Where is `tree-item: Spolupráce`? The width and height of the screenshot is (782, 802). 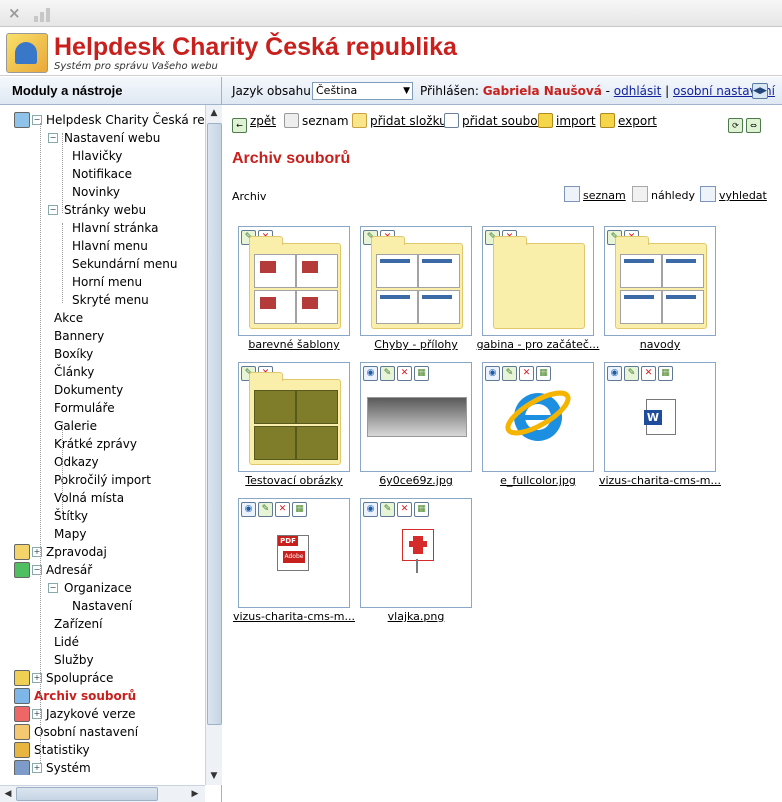 tree-item: Spolupráce is located at coordinates (79, 678).